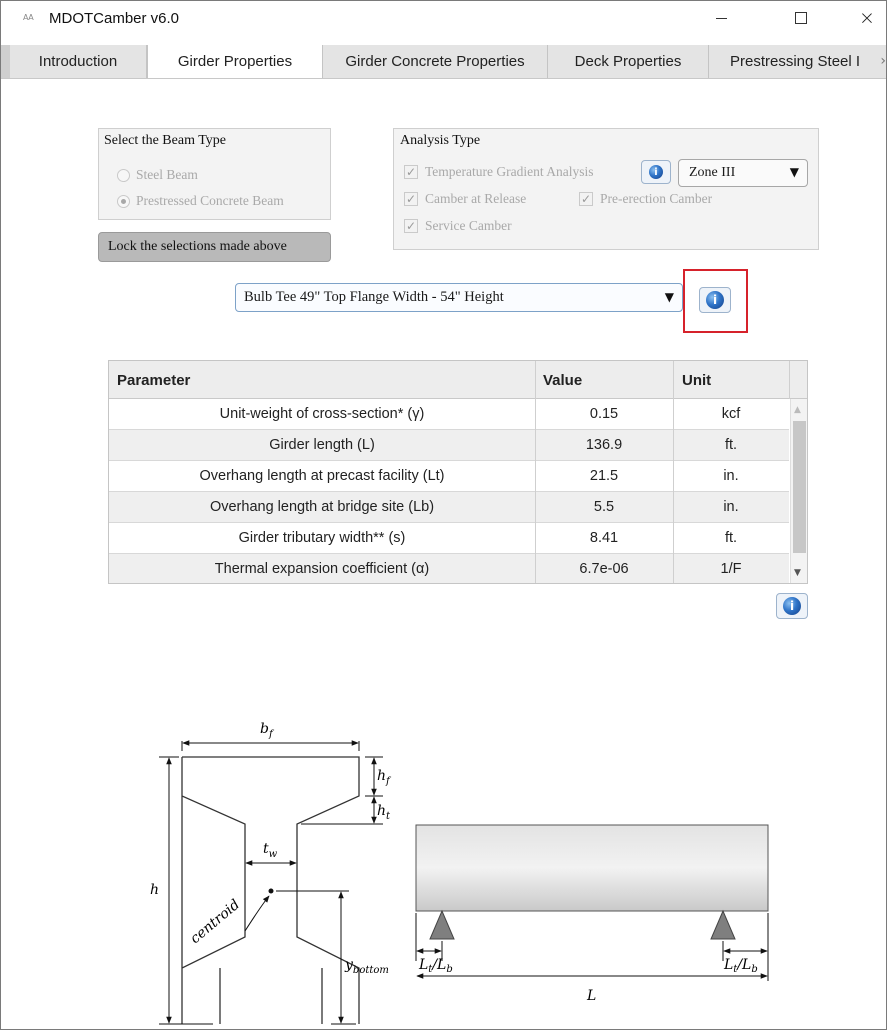  What do you see at coordinates (435, 966) in the screenshot?
I see `left-overhang-label: Lt/Lb` at bounding box center [435, 966].